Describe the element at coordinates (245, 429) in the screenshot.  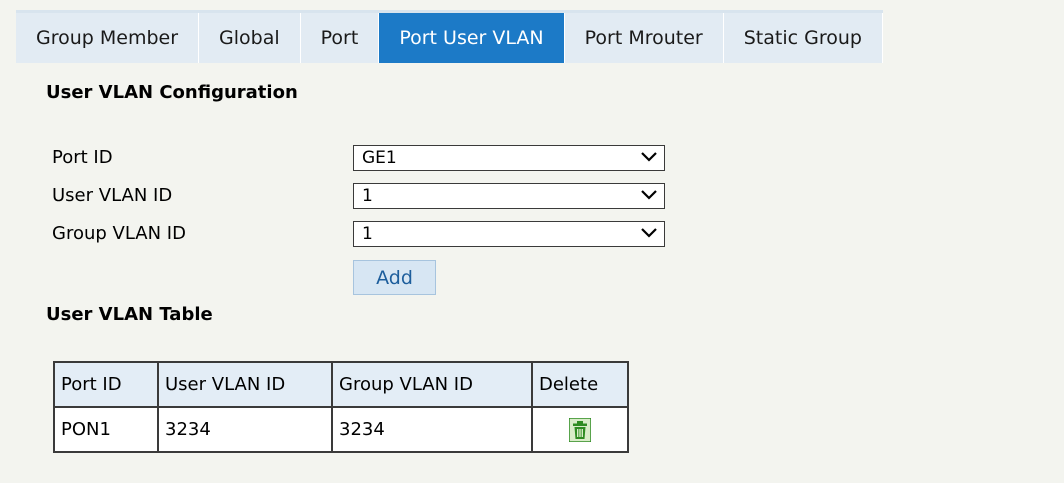
I see `cell-user-vlan-id: 3234` at that location.